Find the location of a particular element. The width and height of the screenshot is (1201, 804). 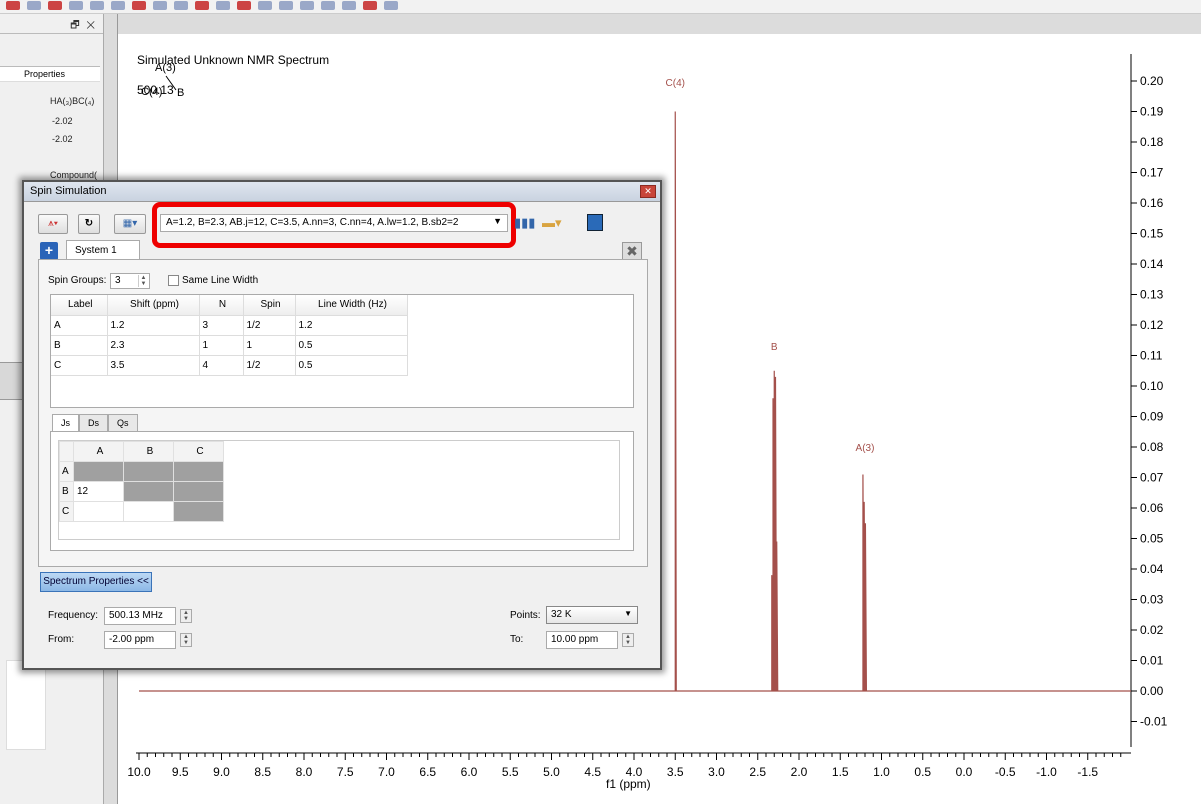

table-row: B 2.3 1 1 0.5 is located at coordinates (229, 345).